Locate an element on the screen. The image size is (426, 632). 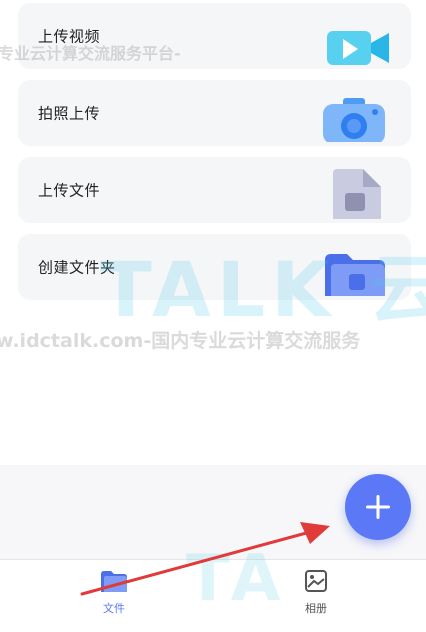
folder-tab-icon is located at coordinates (114, 581).